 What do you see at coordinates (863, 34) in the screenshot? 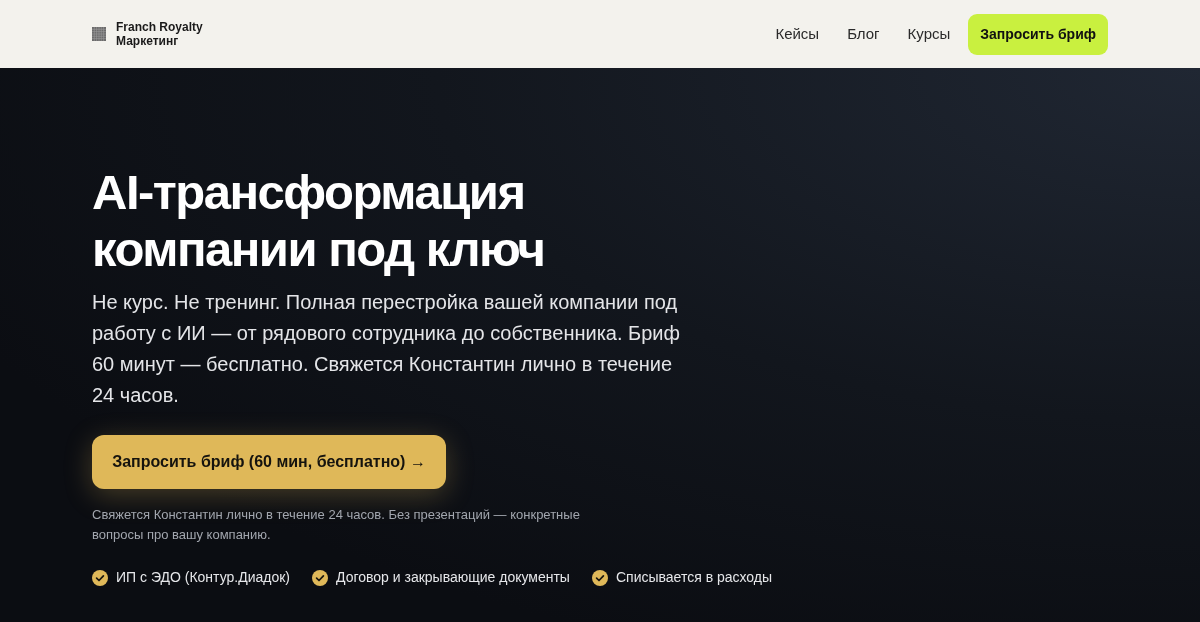
I see `nav-link: Блог` at bounding box center [863, 34].